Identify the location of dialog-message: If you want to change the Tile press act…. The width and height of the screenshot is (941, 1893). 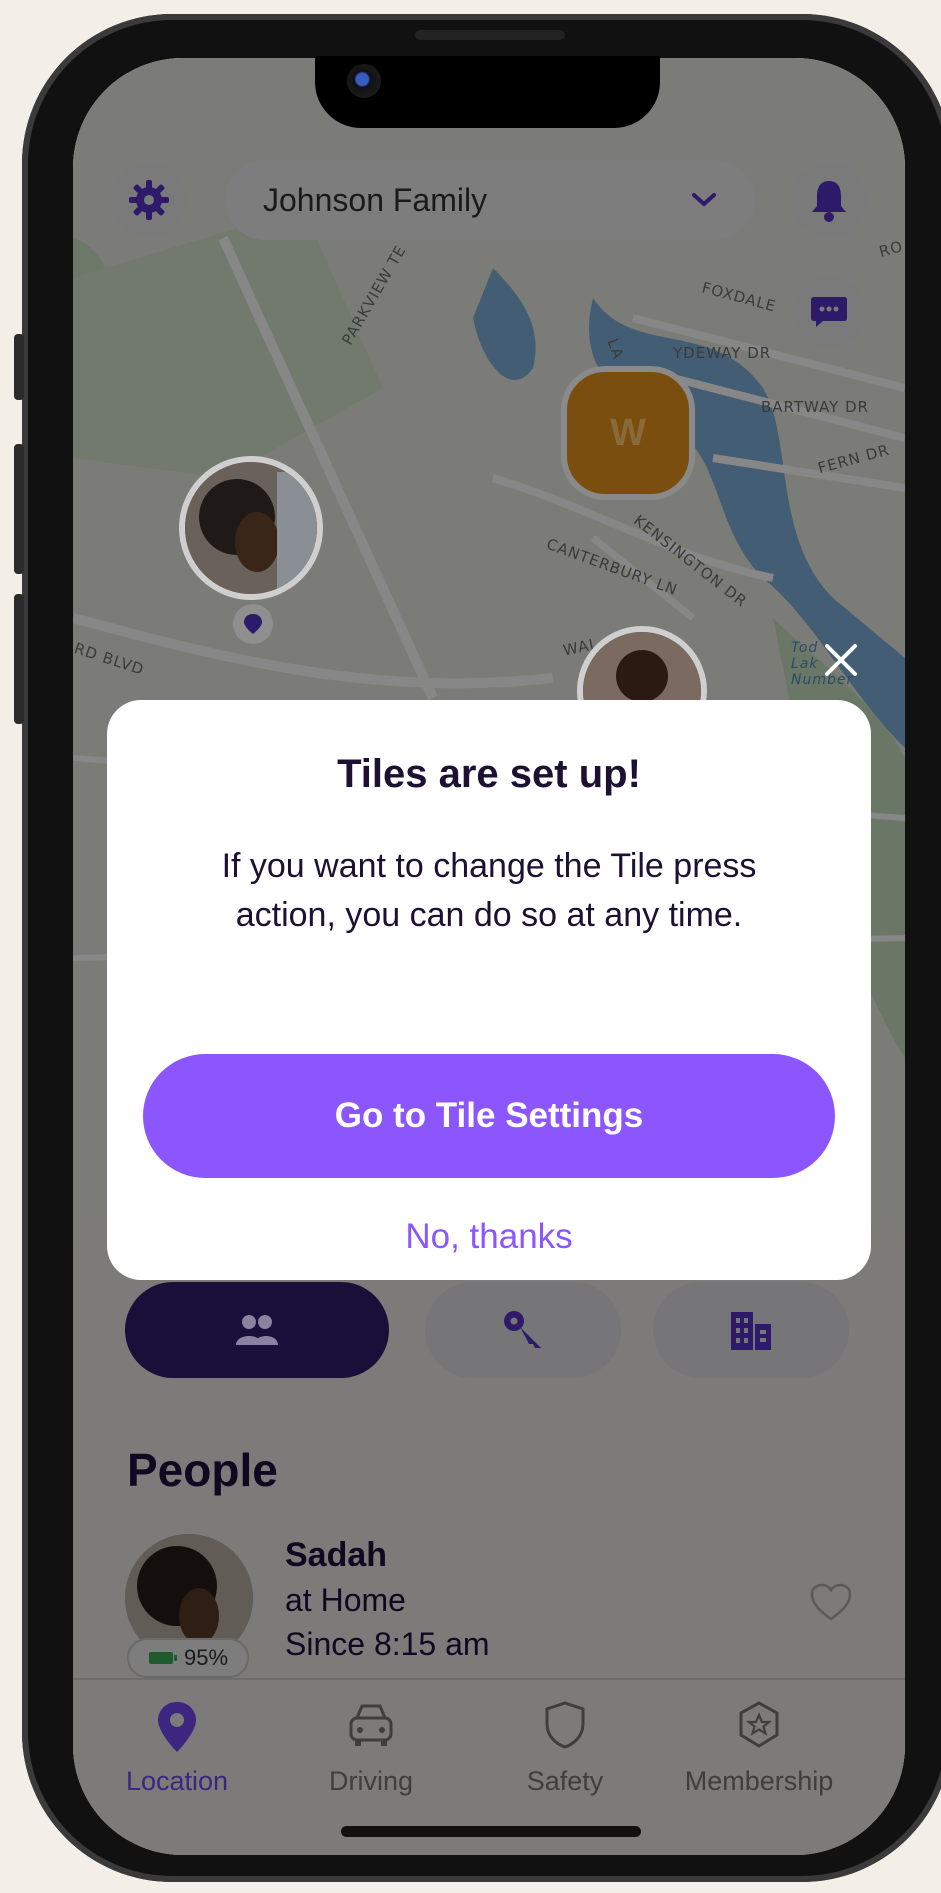
(489, 890).